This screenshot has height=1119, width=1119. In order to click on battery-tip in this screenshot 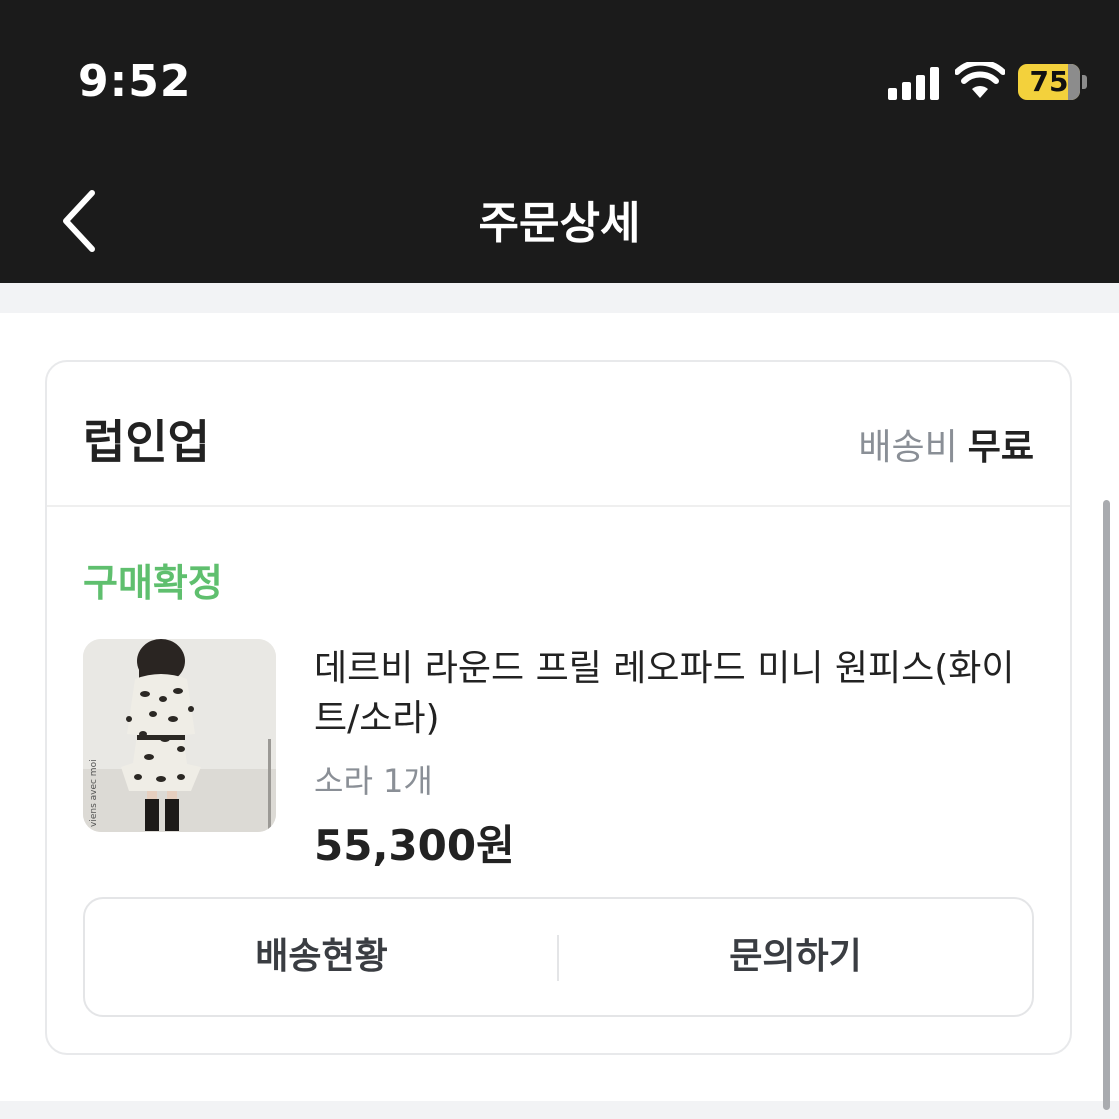, I will do `click(1084, 82)`.